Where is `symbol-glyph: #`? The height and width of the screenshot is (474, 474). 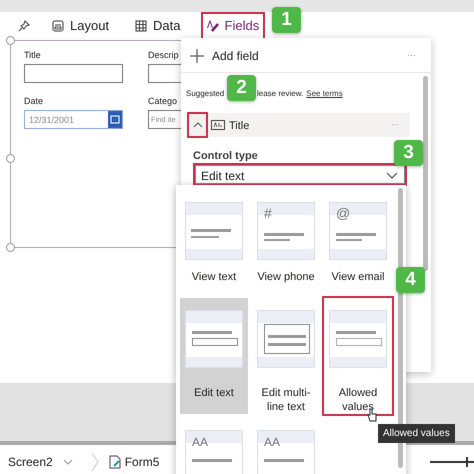 symbol-glyph: # is located at coordinates (268, 213).